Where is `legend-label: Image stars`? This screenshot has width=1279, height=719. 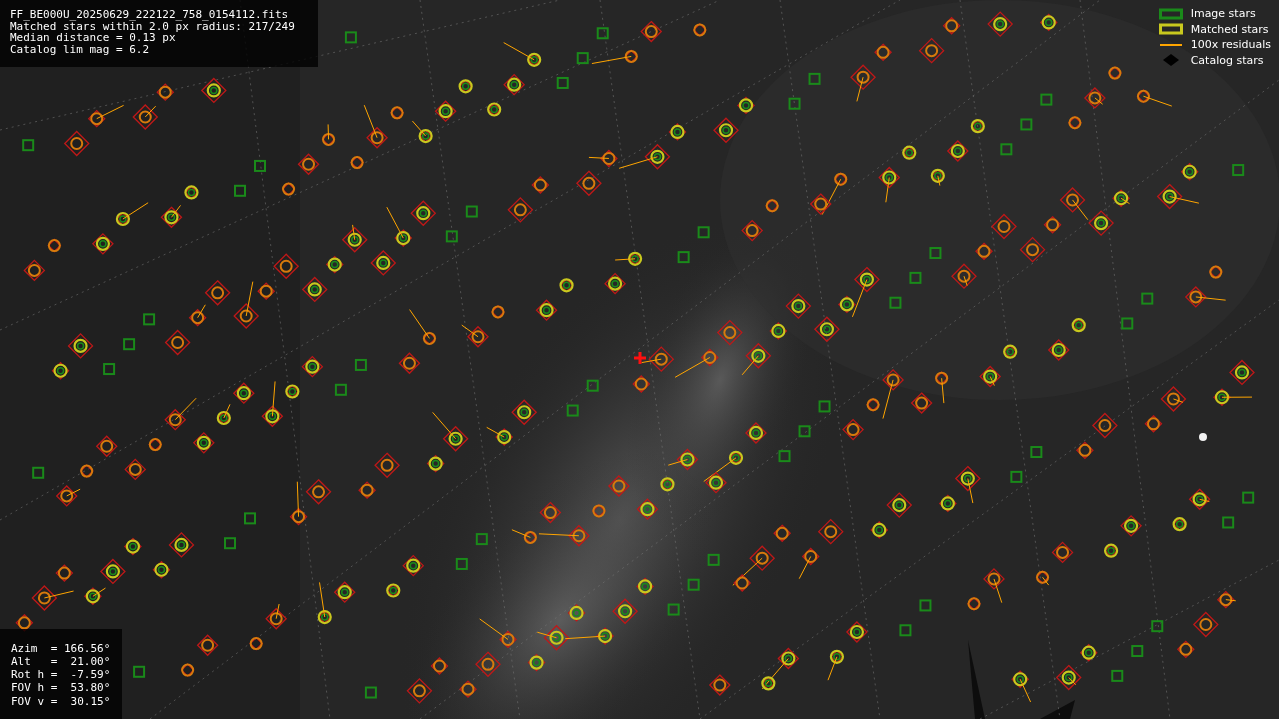
legend-label: Image stars is located at coordinates (1223, 14).